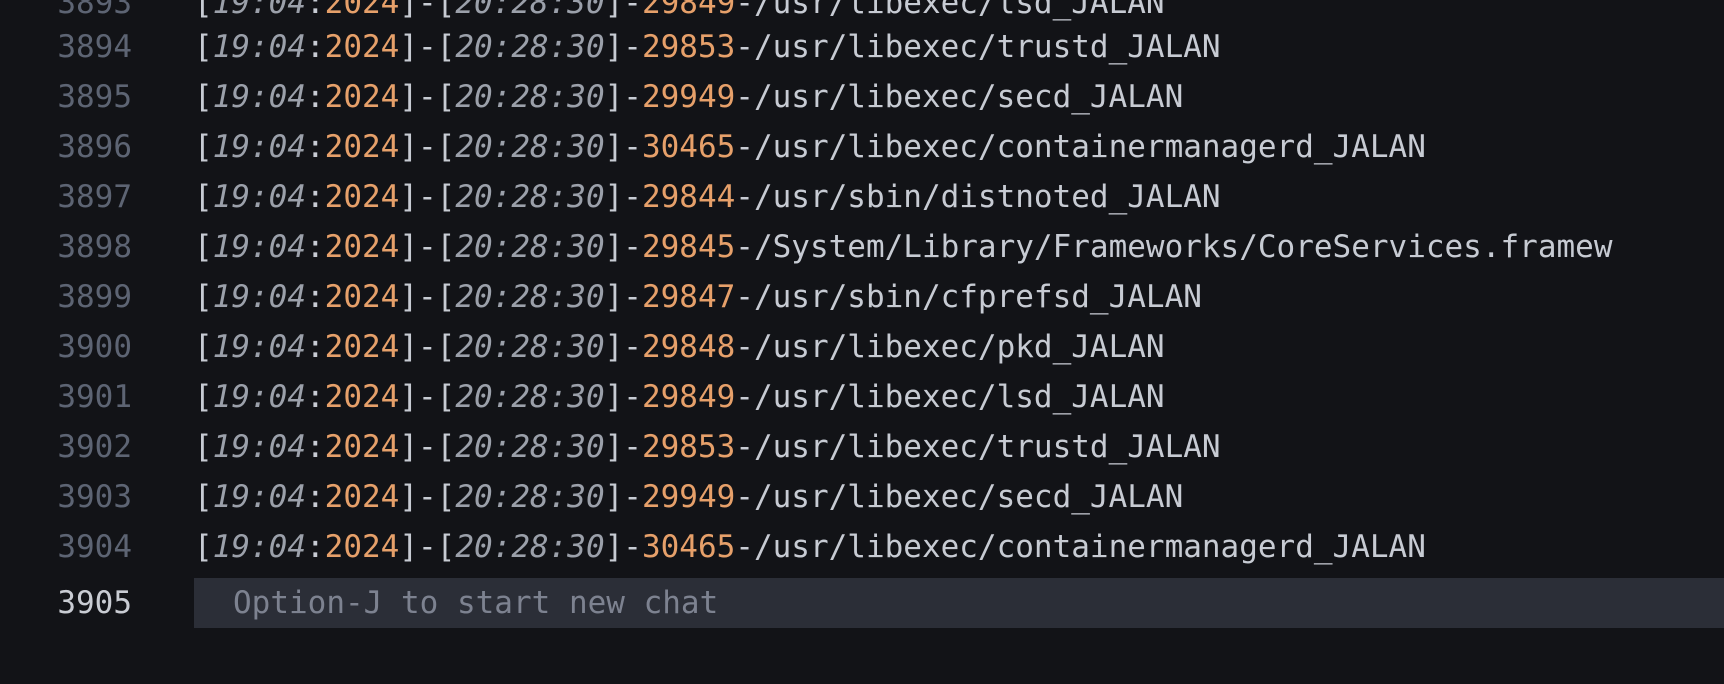  What do you see at coordinates (987, 197) in the screenshot?
I see `log-path: /usr/sbin/distnoted_JALAN` at bounding box center [987, 197].